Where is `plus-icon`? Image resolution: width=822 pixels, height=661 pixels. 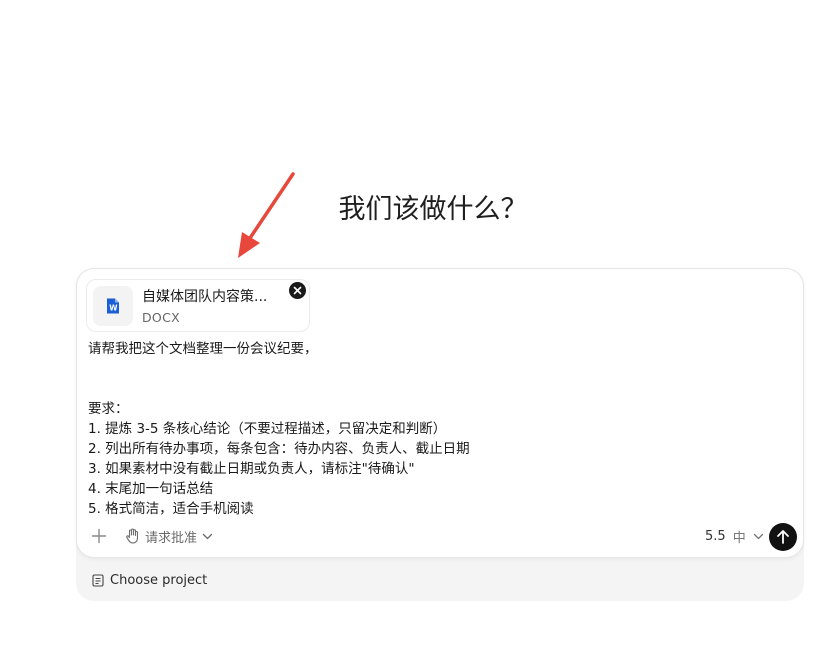
plus-icon is located at coordinates (99, 536).